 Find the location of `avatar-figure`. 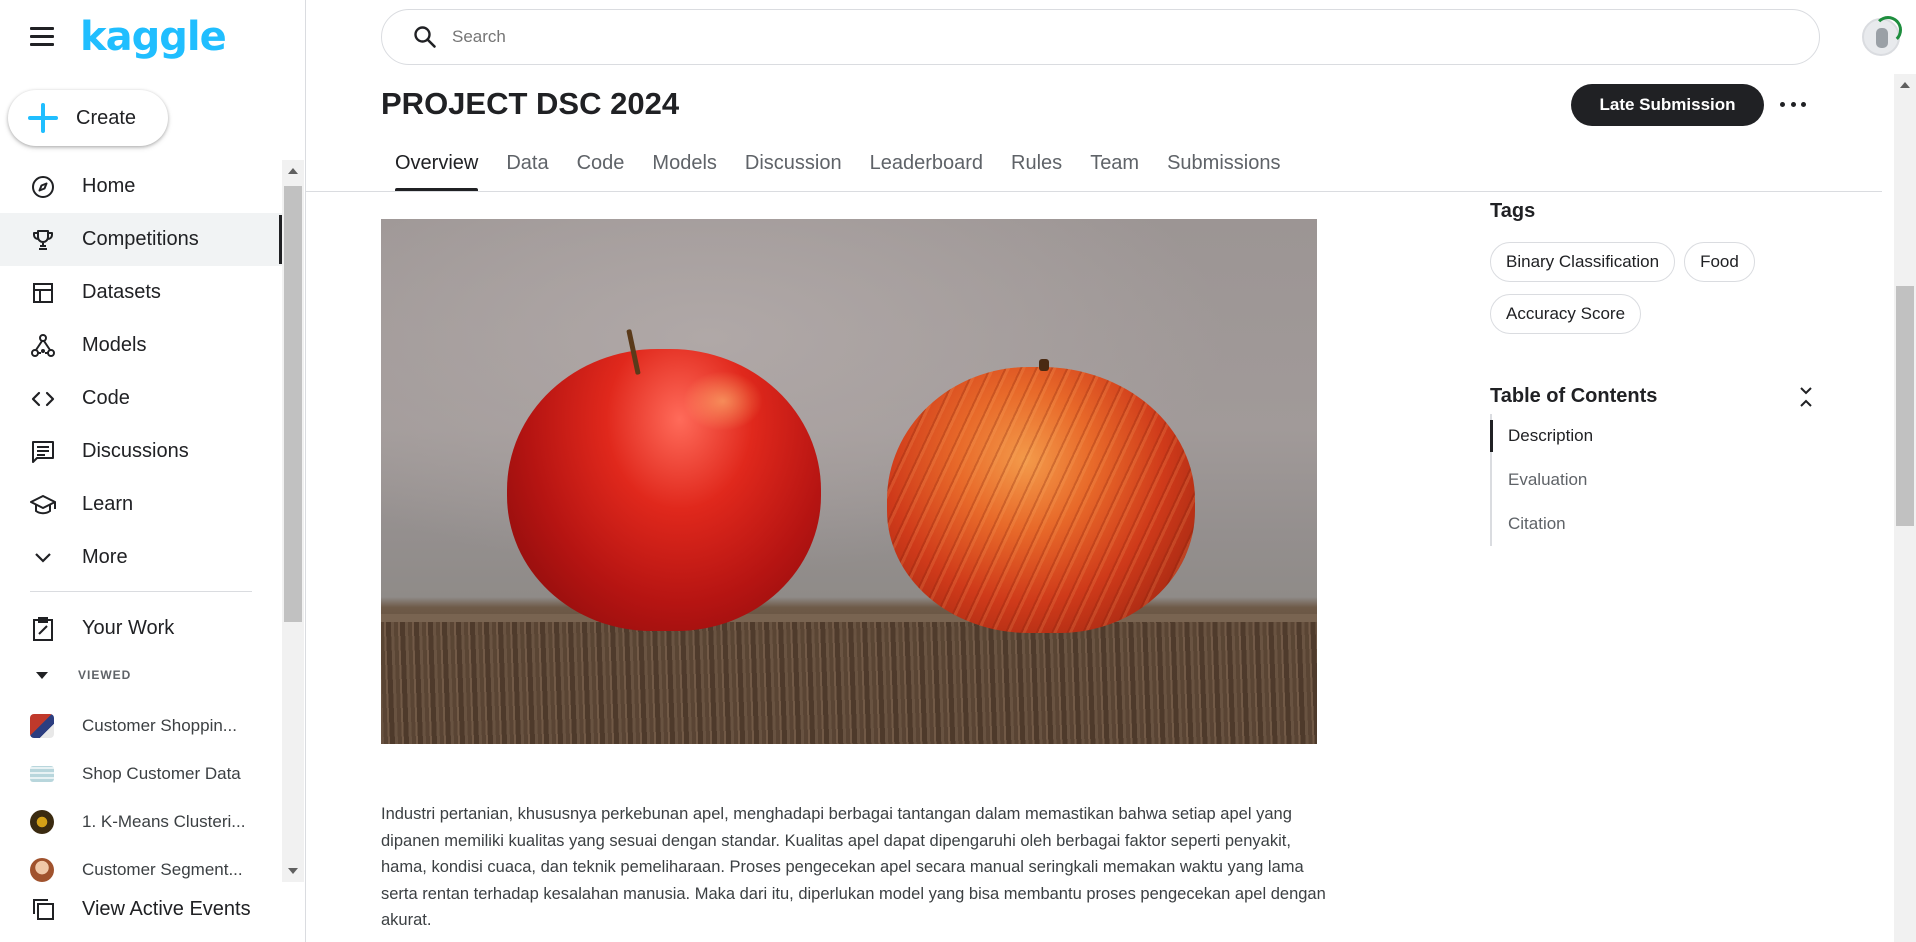

avatar-figure is located at coordinates (1882, 38).